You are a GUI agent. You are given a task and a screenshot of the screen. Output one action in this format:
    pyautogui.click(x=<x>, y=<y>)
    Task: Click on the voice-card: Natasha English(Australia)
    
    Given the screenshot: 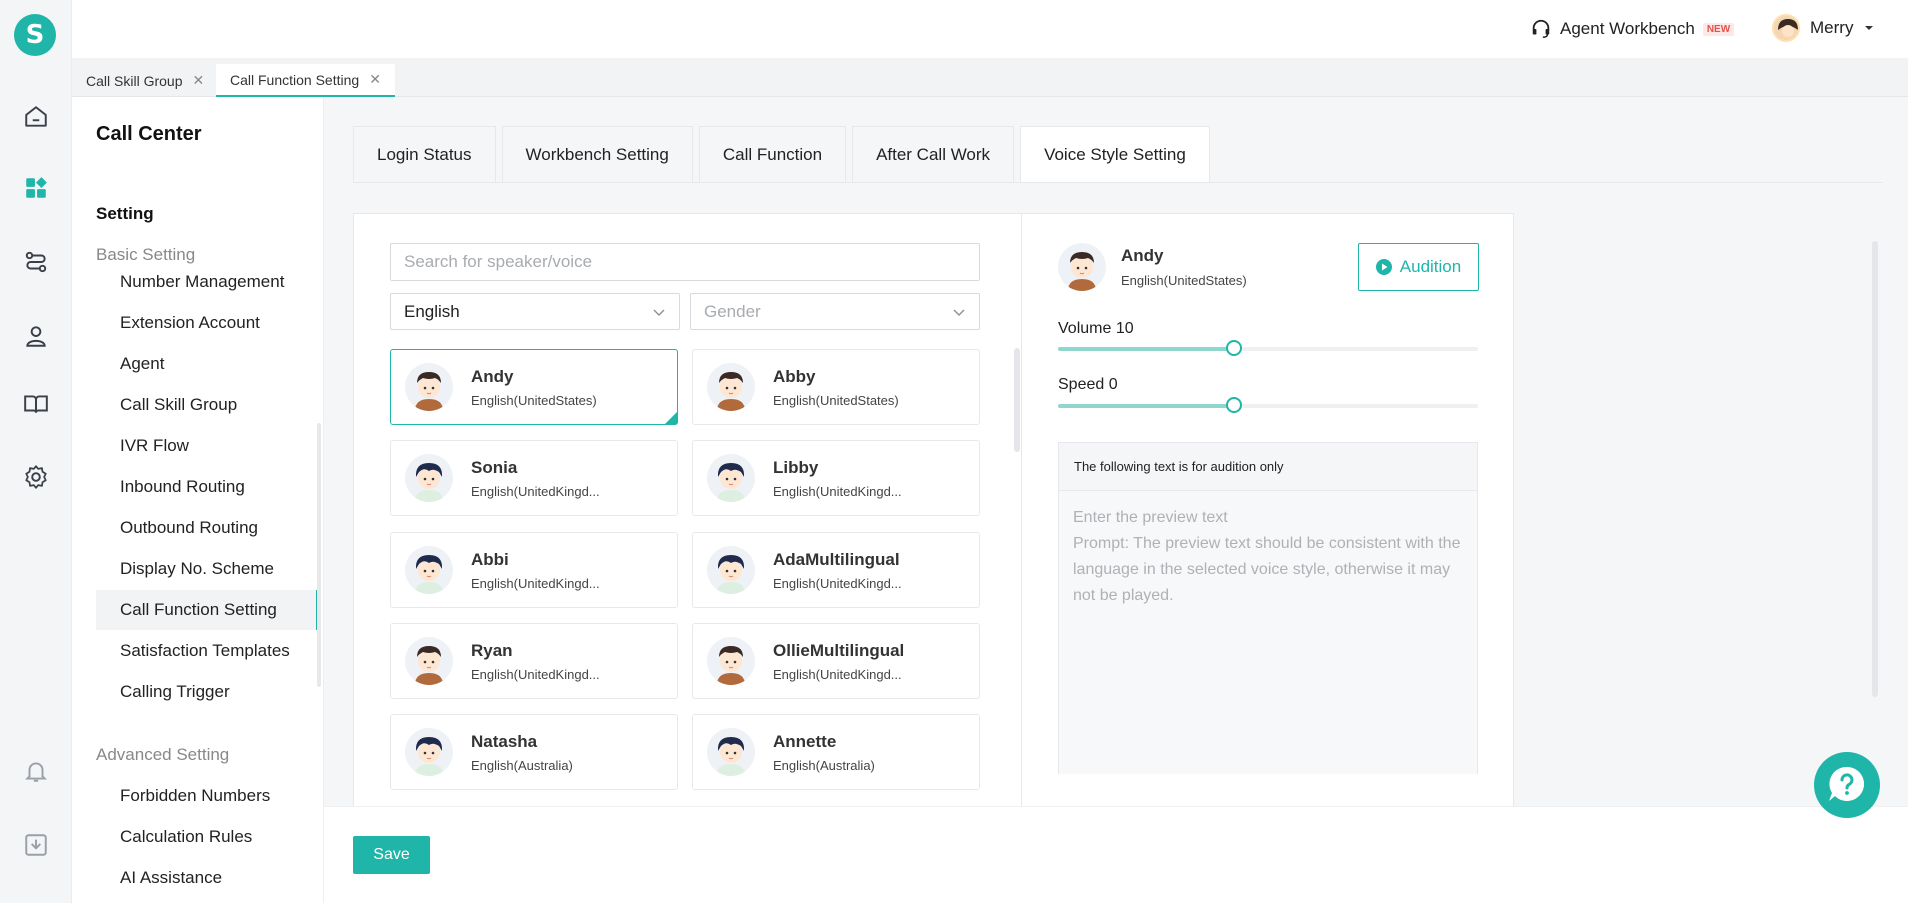 What is the action you would take?
    pyautogui.click(x=534, y=752)
    